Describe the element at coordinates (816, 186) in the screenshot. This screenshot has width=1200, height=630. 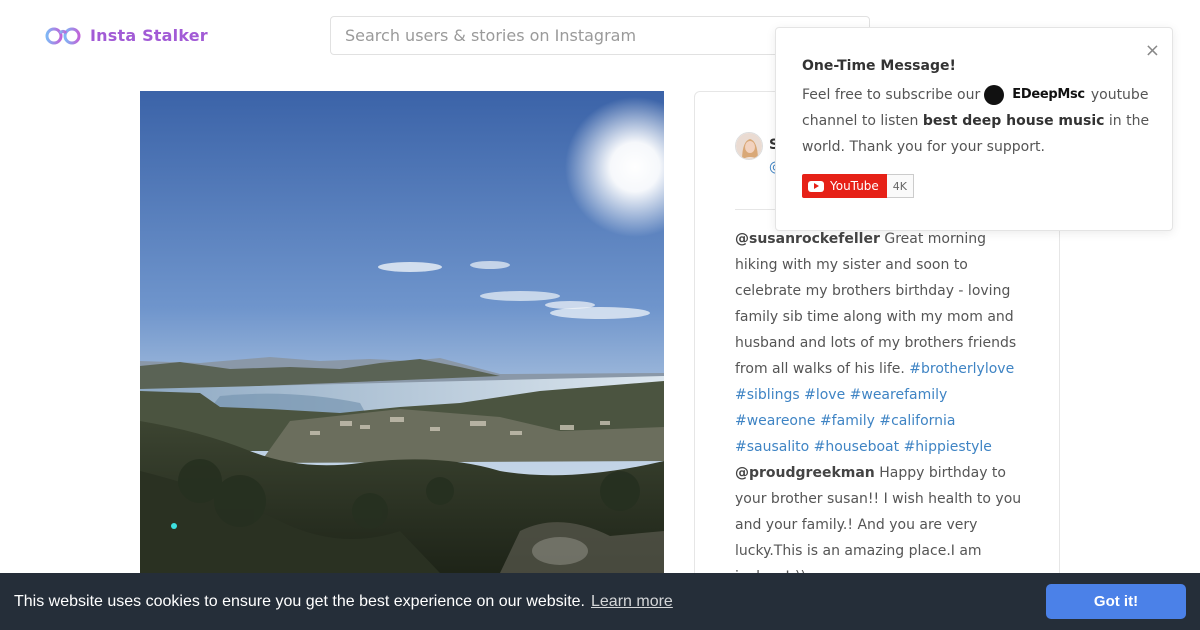
I see `youtube-play-icon` at that location.